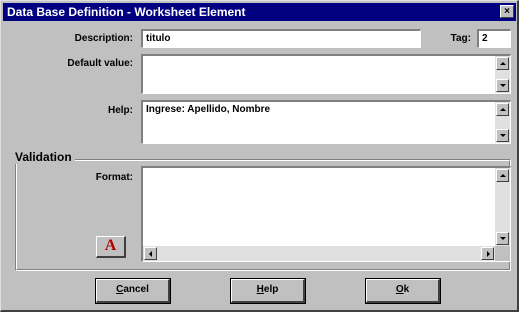 The width and height of the screenshot is (523, 316). I want to click on font-icon: A, so click(110, 245).